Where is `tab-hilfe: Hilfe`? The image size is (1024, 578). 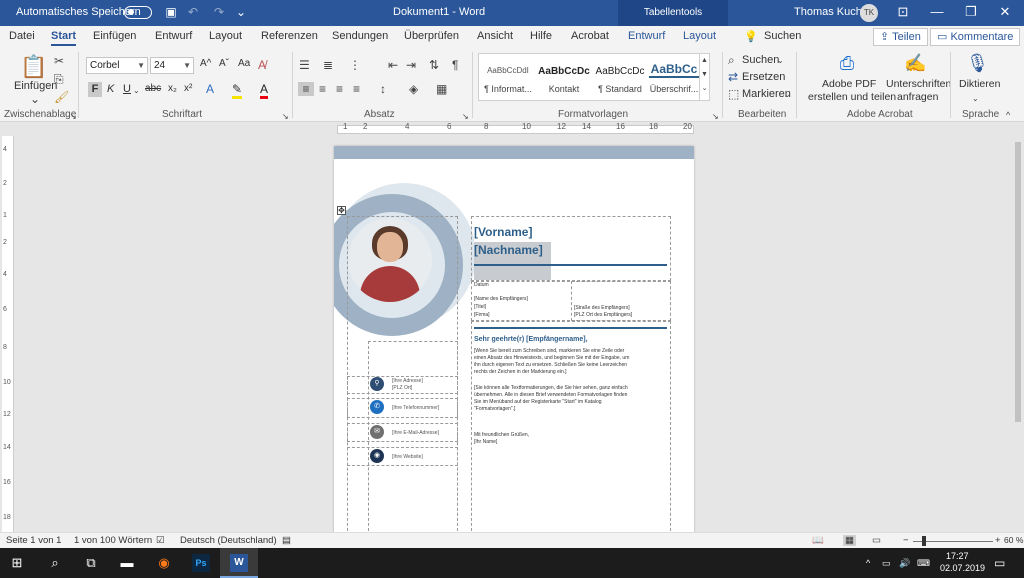
tab-hilfe: Hilfe is located at coordinates (541, 36).